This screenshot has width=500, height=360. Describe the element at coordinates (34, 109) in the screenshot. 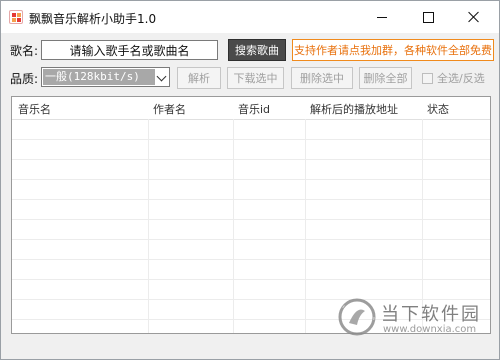

I see `column-header-song: 音乐名` at that location.